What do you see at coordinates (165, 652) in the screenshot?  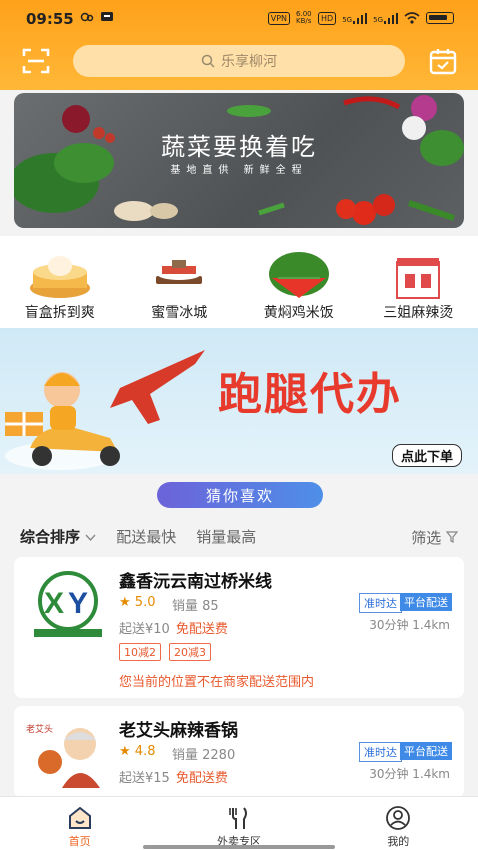 I see `promo-tags: 10减2 20减3` at bounding box center [165, 652].